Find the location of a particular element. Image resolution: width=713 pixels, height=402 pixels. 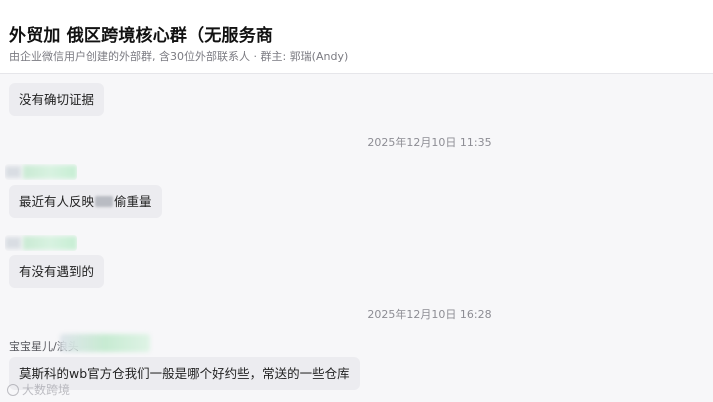

message-bubble: 有没有遇到的 is located at coordinates (57, 271).